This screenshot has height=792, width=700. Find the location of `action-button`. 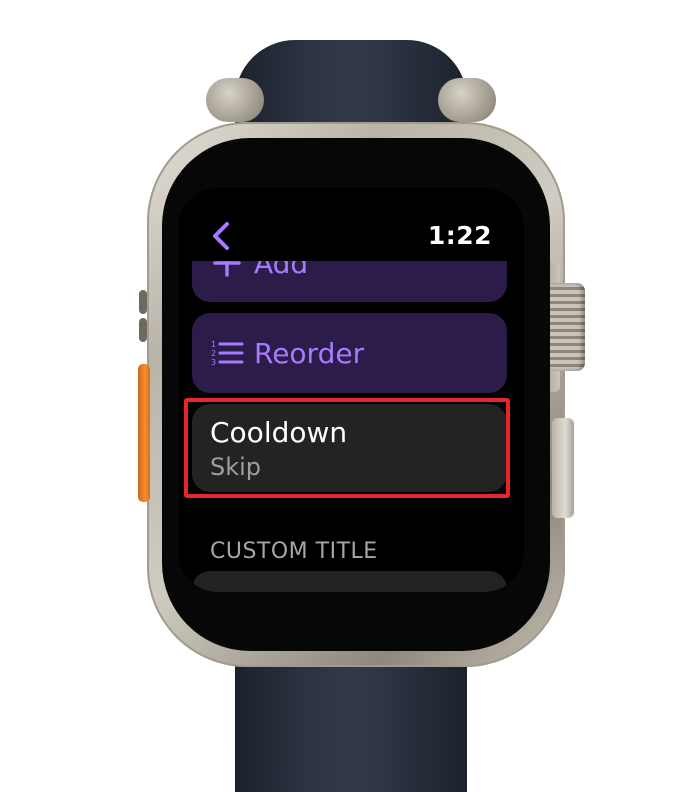

action-button is located at coordinates (144, 433).